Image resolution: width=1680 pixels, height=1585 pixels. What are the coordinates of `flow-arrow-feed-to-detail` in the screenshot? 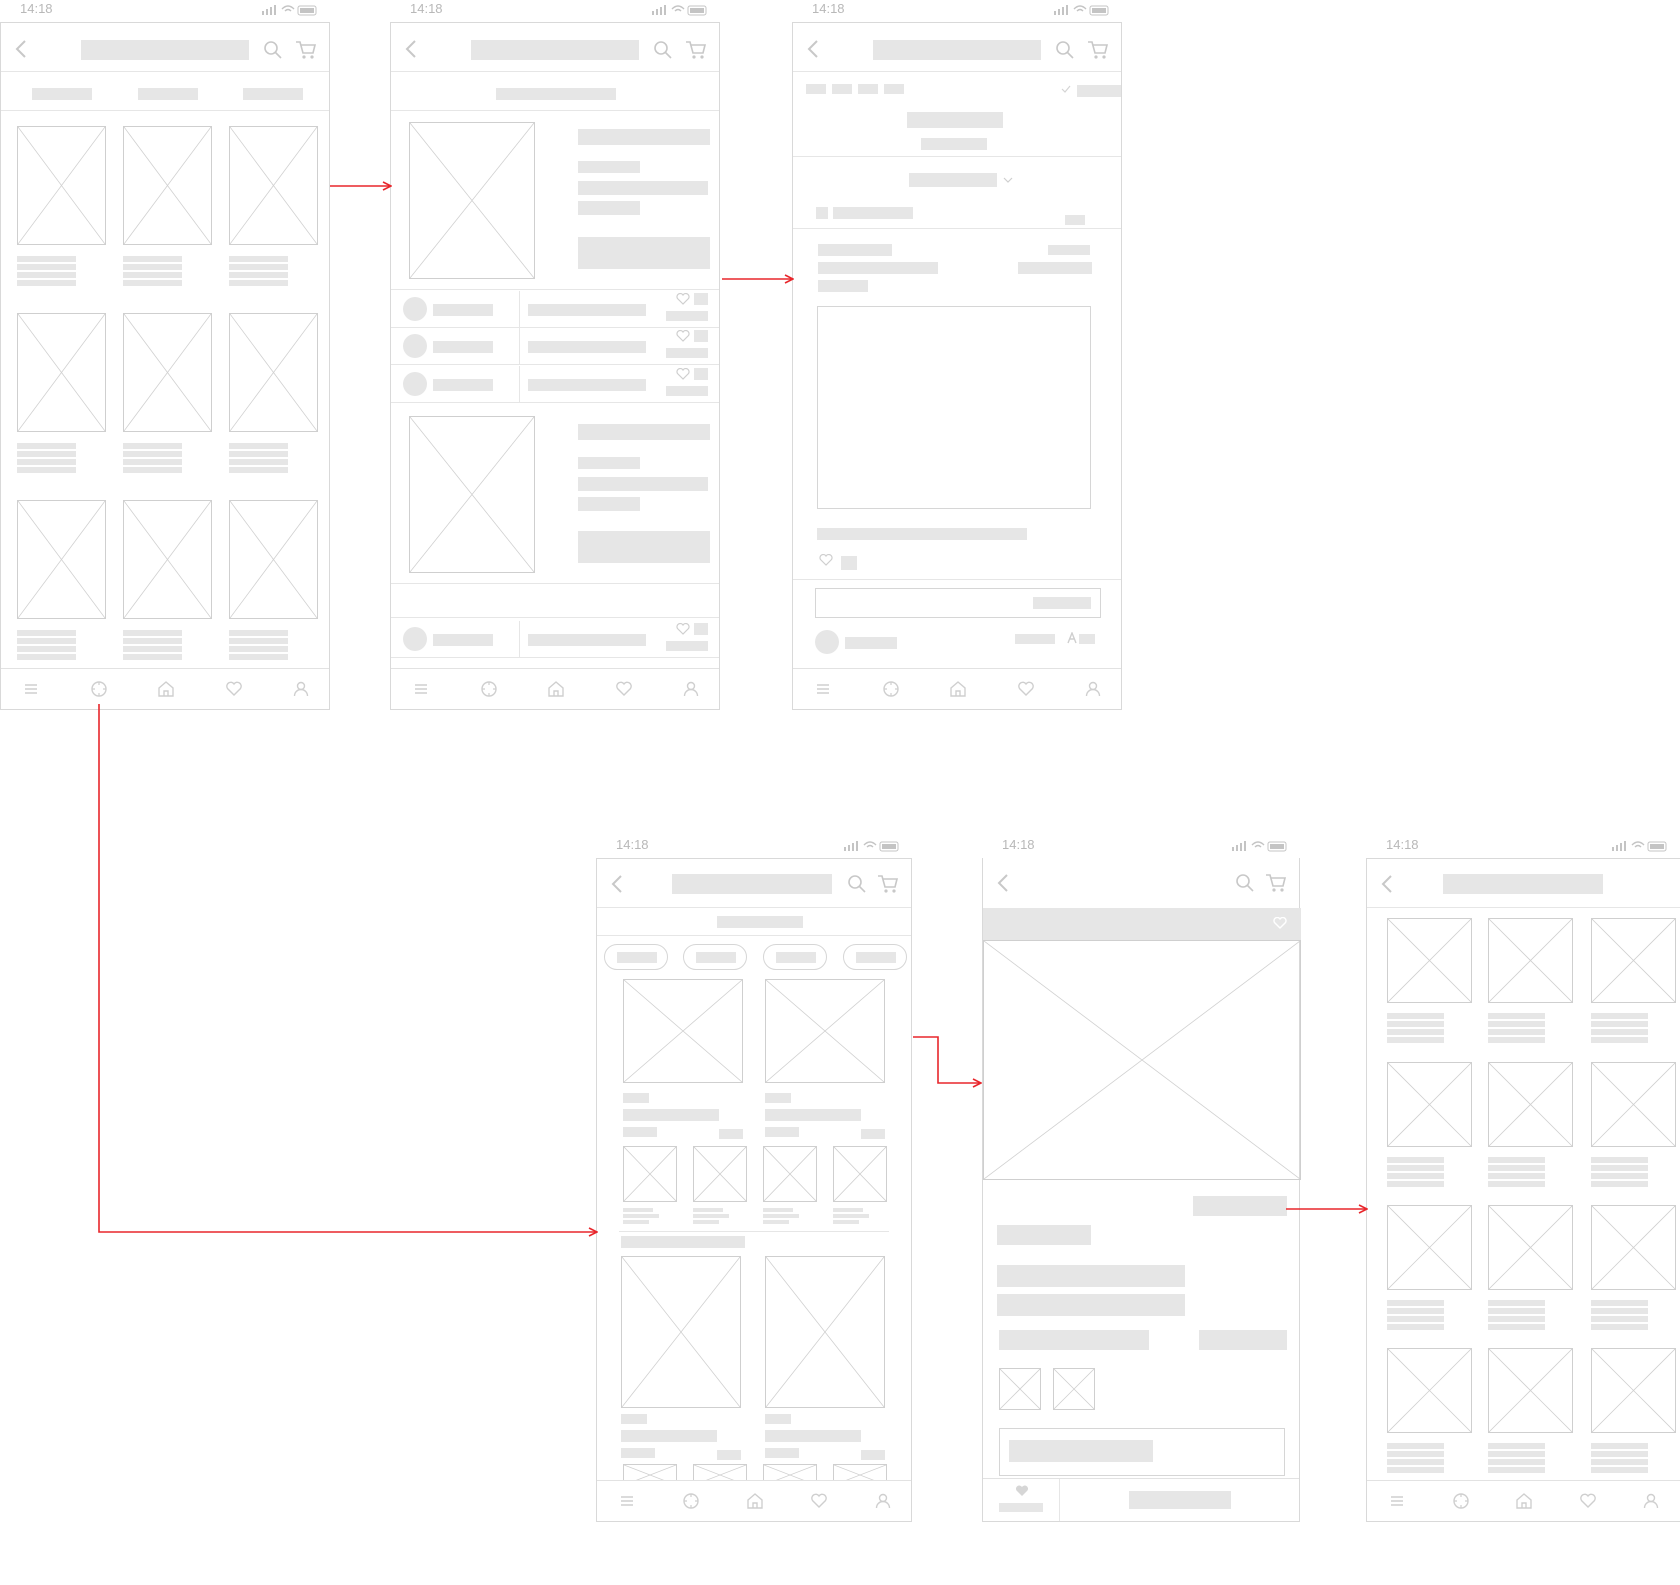 It's located at (946, 1059).